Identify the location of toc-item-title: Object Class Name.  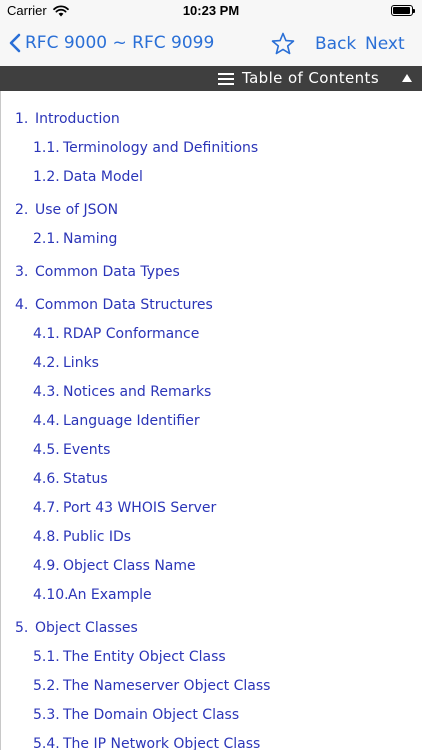
(129, 566).